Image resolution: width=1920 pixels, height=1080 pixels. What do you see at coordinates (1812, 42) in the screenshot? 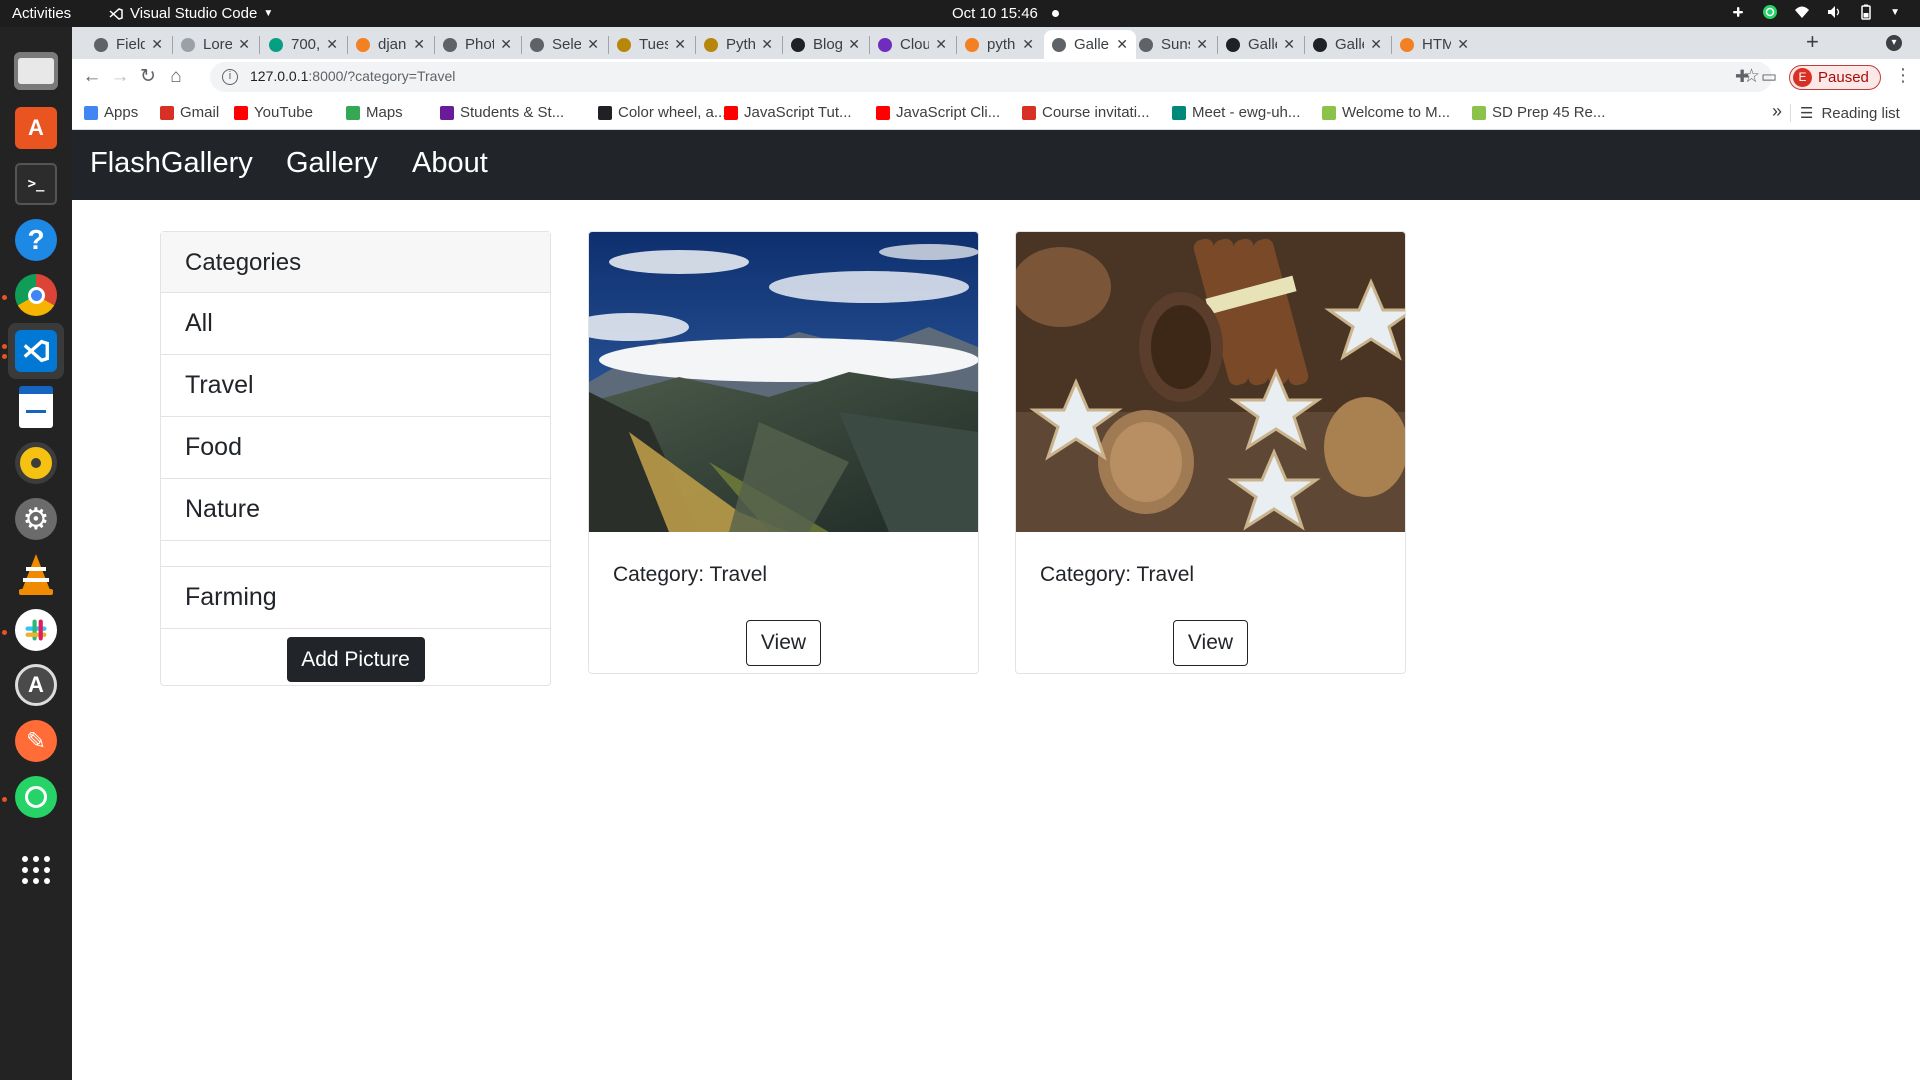
I see `new-tab-button: +` at bounding box center [1812, 42].